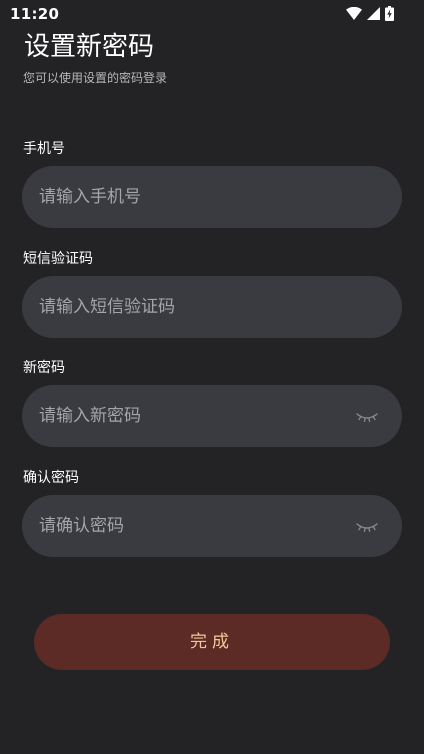 Image resolution: width=424 pixels, height=754 pixels. I want to click on new-password-label: 新密码, so click(44, 368).